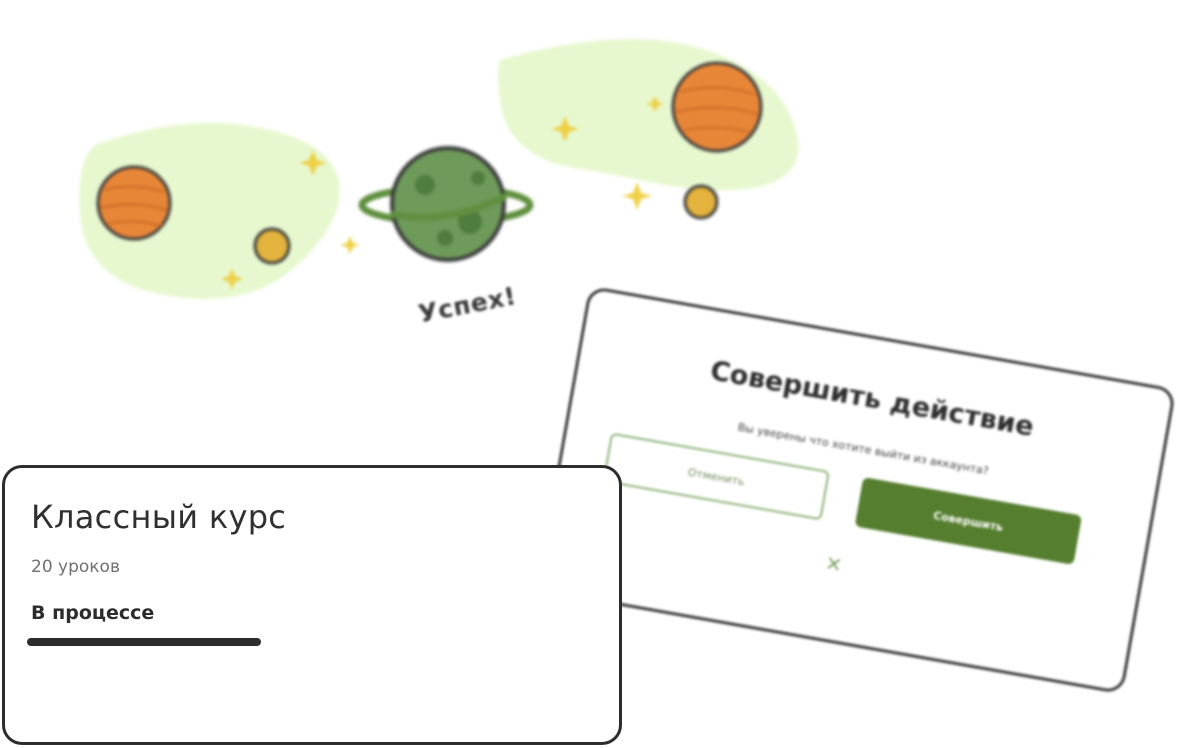  I want to click on close-icon: ×, so click(833, 563).